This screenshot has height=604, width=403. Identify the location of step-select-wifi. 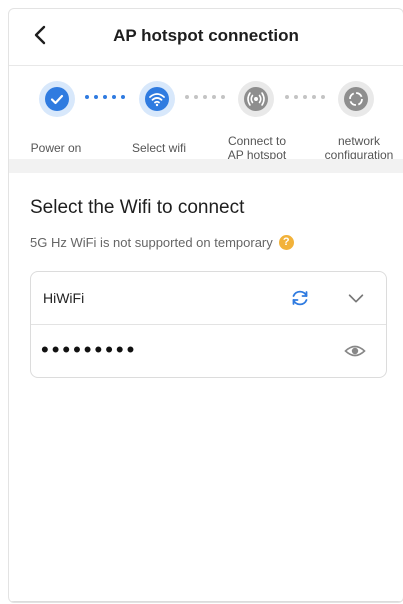
(157, 99).